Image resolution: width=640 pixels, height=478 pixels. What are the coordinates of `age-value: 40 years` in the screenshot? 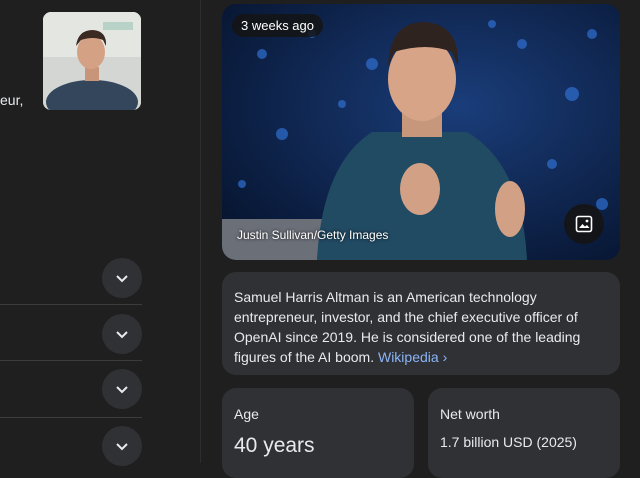 It's located at (274, 445).